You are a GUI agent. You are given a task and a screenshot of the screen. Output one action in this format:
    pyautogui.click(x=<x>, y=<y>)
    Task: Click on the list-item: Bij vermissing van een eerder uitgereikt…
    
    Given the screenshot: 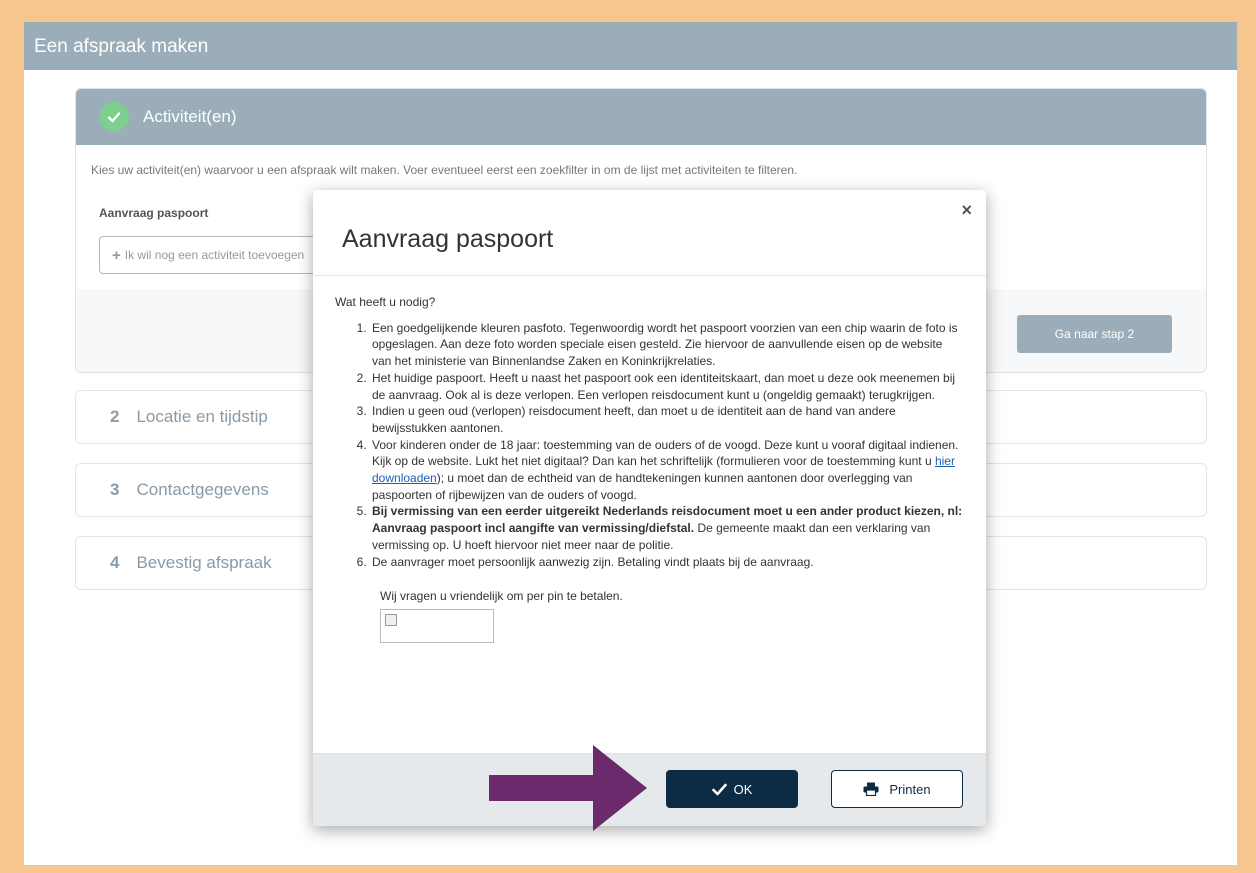 What is the action you would take?
    pyautogui.click(x=667, y=528)
    